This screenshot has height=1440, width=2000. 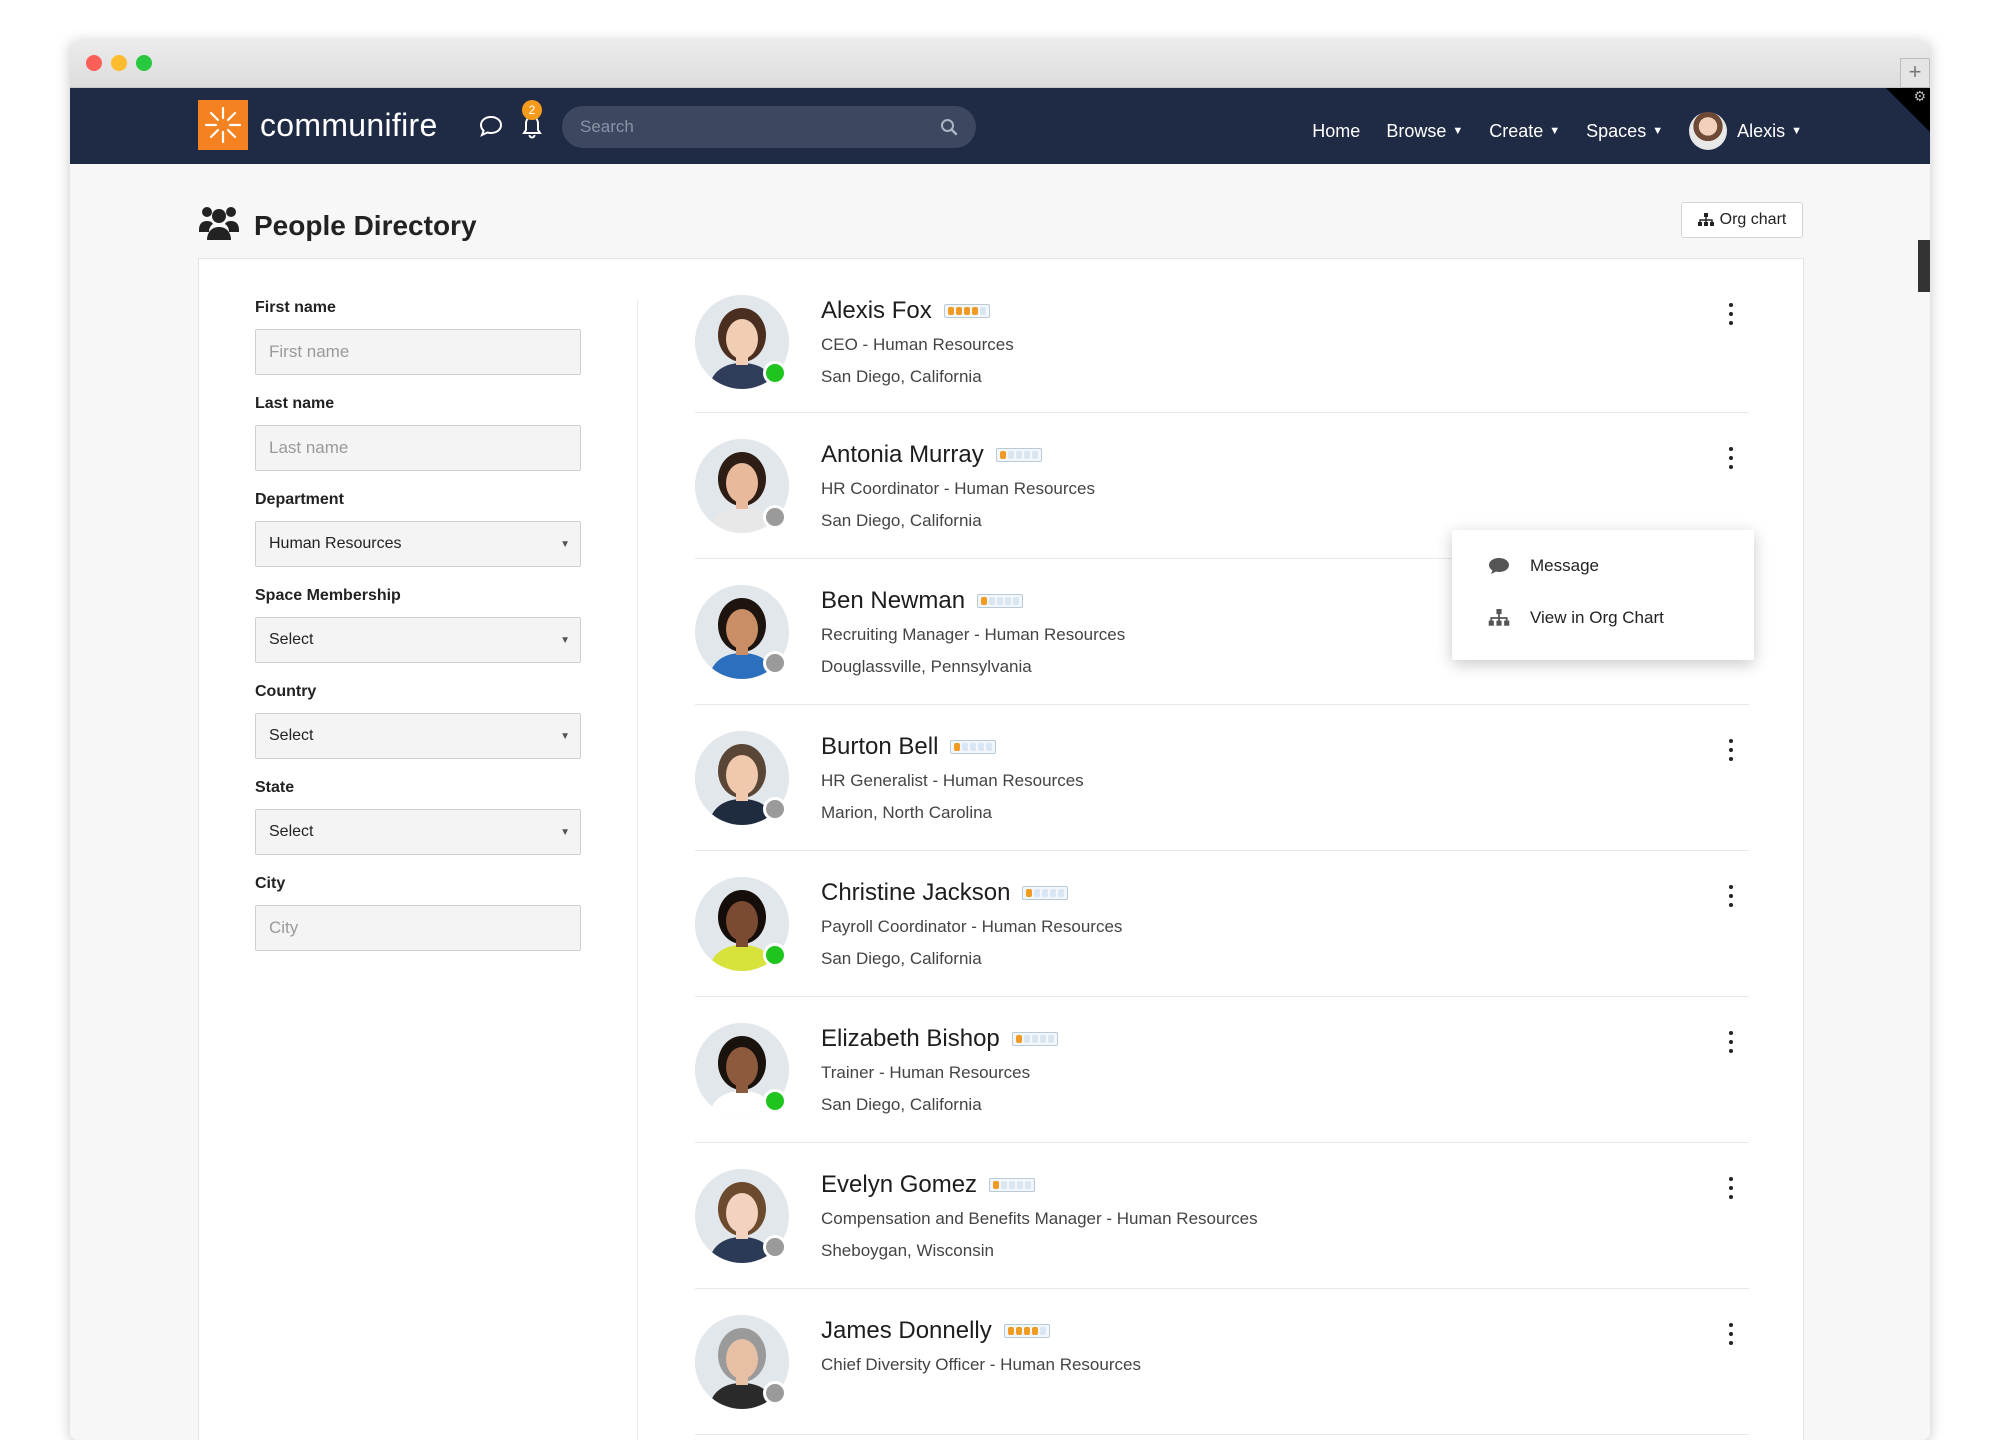 I want to click on person-name: James Donnelly, so click(x=906, y=1331).